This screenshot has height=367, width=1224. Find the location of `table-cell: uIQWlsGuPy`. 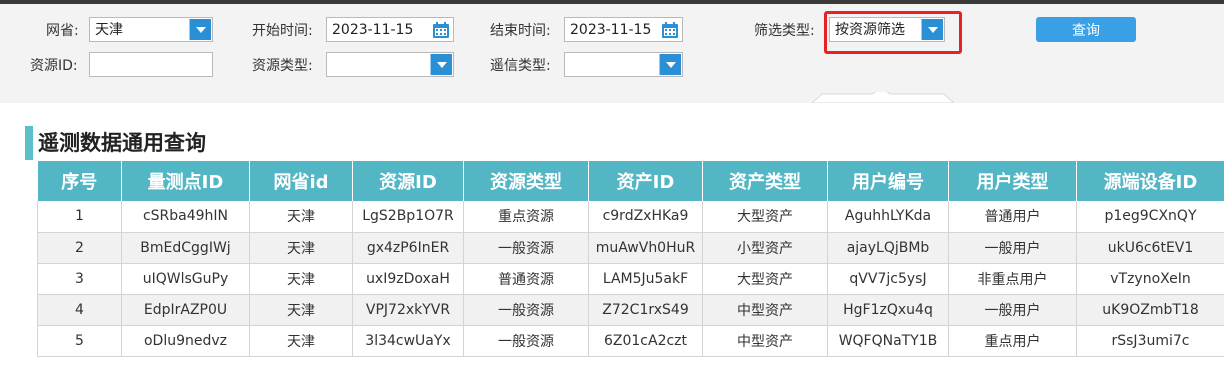

table-cell: uIQWlsGuPy is located at coordinates (185, 279).